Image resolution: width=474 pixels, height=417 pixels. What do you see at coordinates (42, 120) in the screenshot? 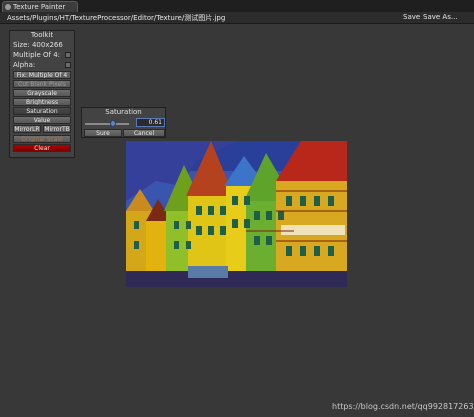
I see `value-button: Value` at bounding box center [42, 120].